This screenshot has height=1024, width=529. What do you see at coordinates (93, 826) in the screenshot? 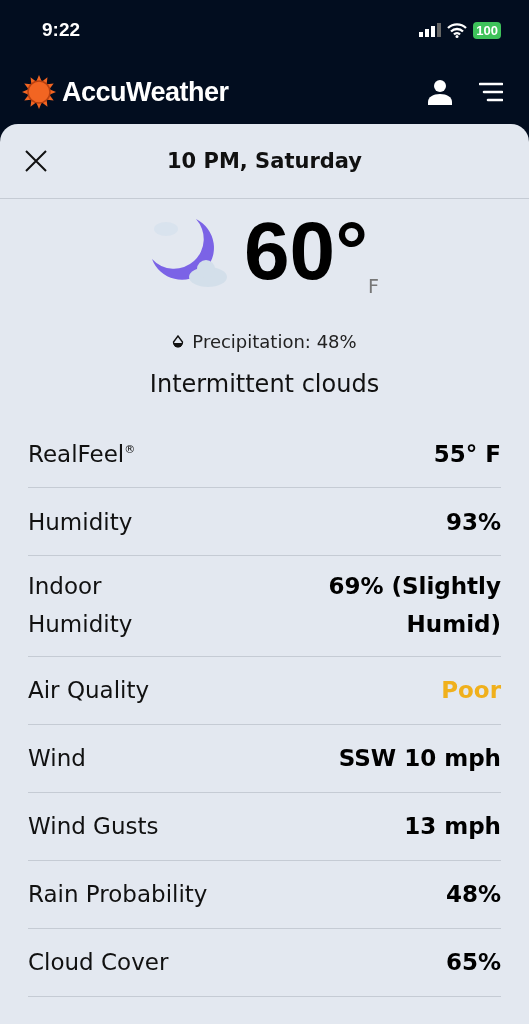
I see `detail-label: Wind Gusts` at bounding box center [93, 826].